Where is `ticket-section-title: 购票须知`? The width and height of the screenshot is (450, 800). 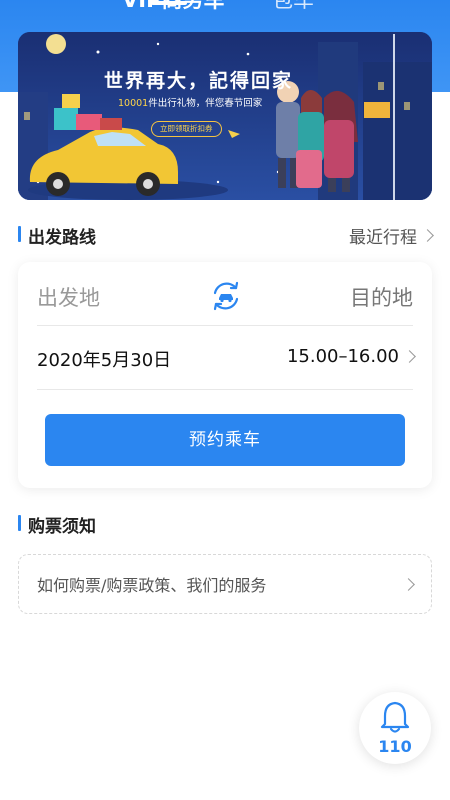
ticket-section-title: 购票须知 is located at coordinates (57, 524).